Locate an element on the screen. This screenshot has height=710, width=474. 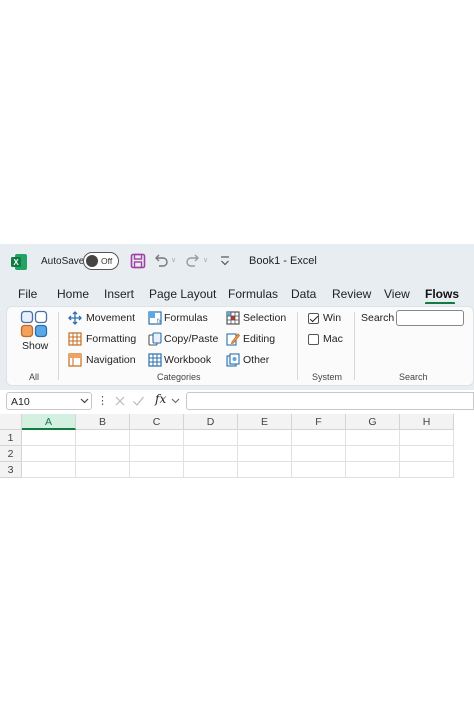
row-header-3: 3 is located at coordinates (11, 470).